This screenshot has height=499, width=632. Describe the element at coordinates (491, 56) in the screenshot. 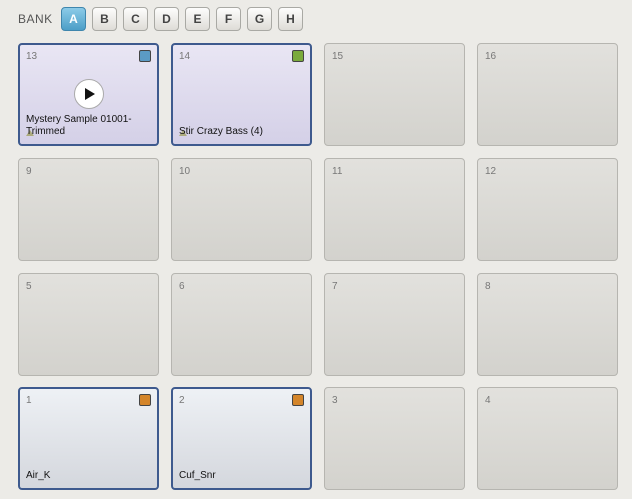

I see `pad-number: 16` at that location.